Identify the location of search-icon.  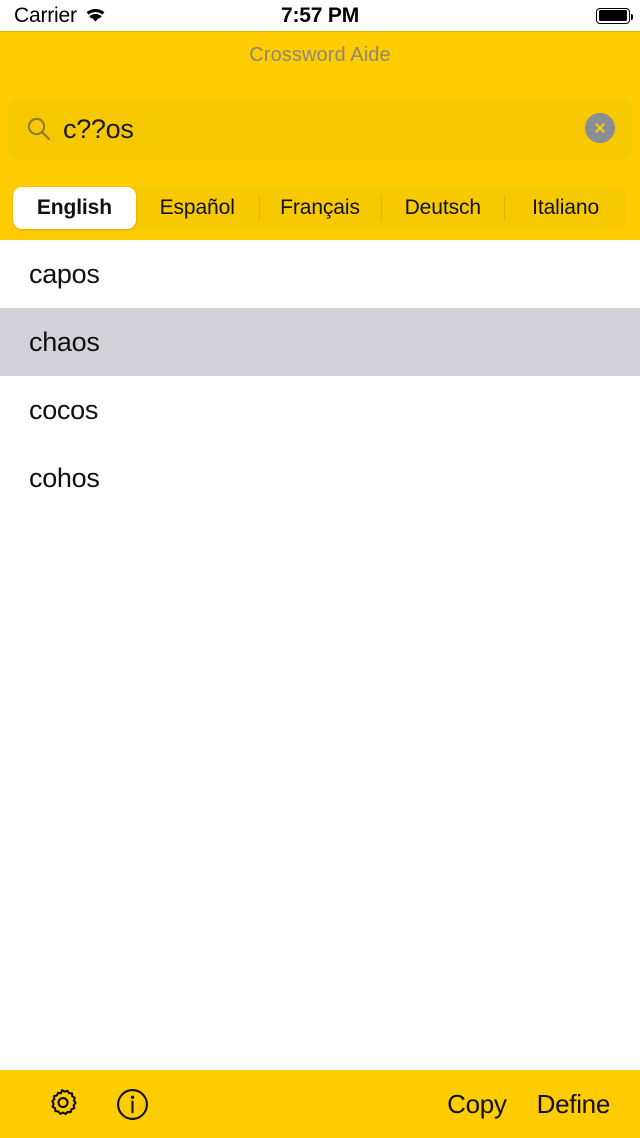
(38, 128).